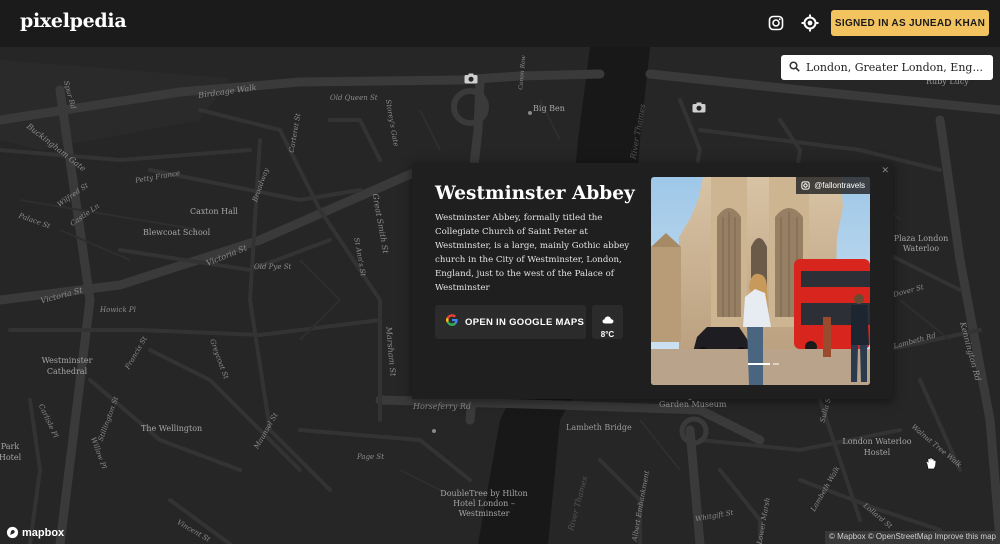 The image size is (1000, 544). What do you see at coordinates (177, 232) in the screenshot?
I see `map-place-label: Blewcoat School` at bounding box center [177, 232].